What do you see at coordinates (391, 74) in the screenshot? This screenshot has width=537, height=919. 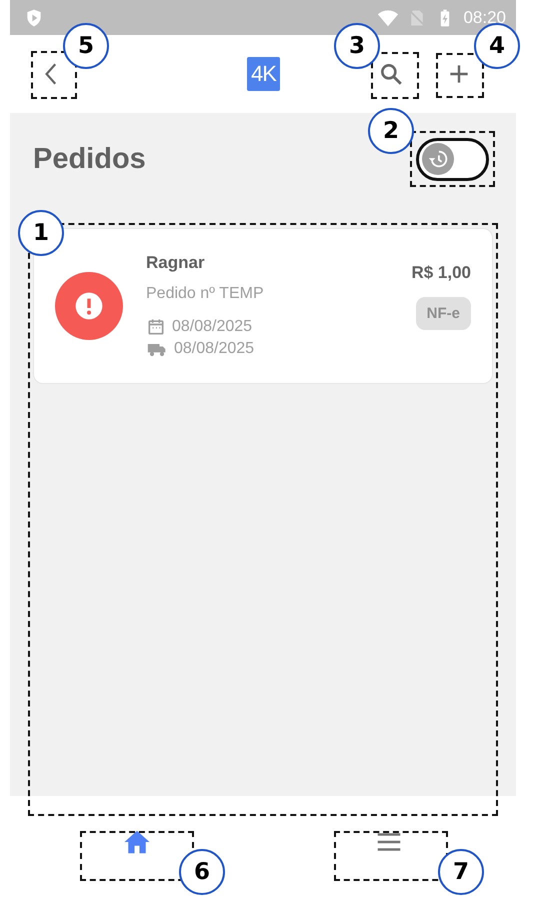 I see `search-icon` at bounding box center [391, 74].